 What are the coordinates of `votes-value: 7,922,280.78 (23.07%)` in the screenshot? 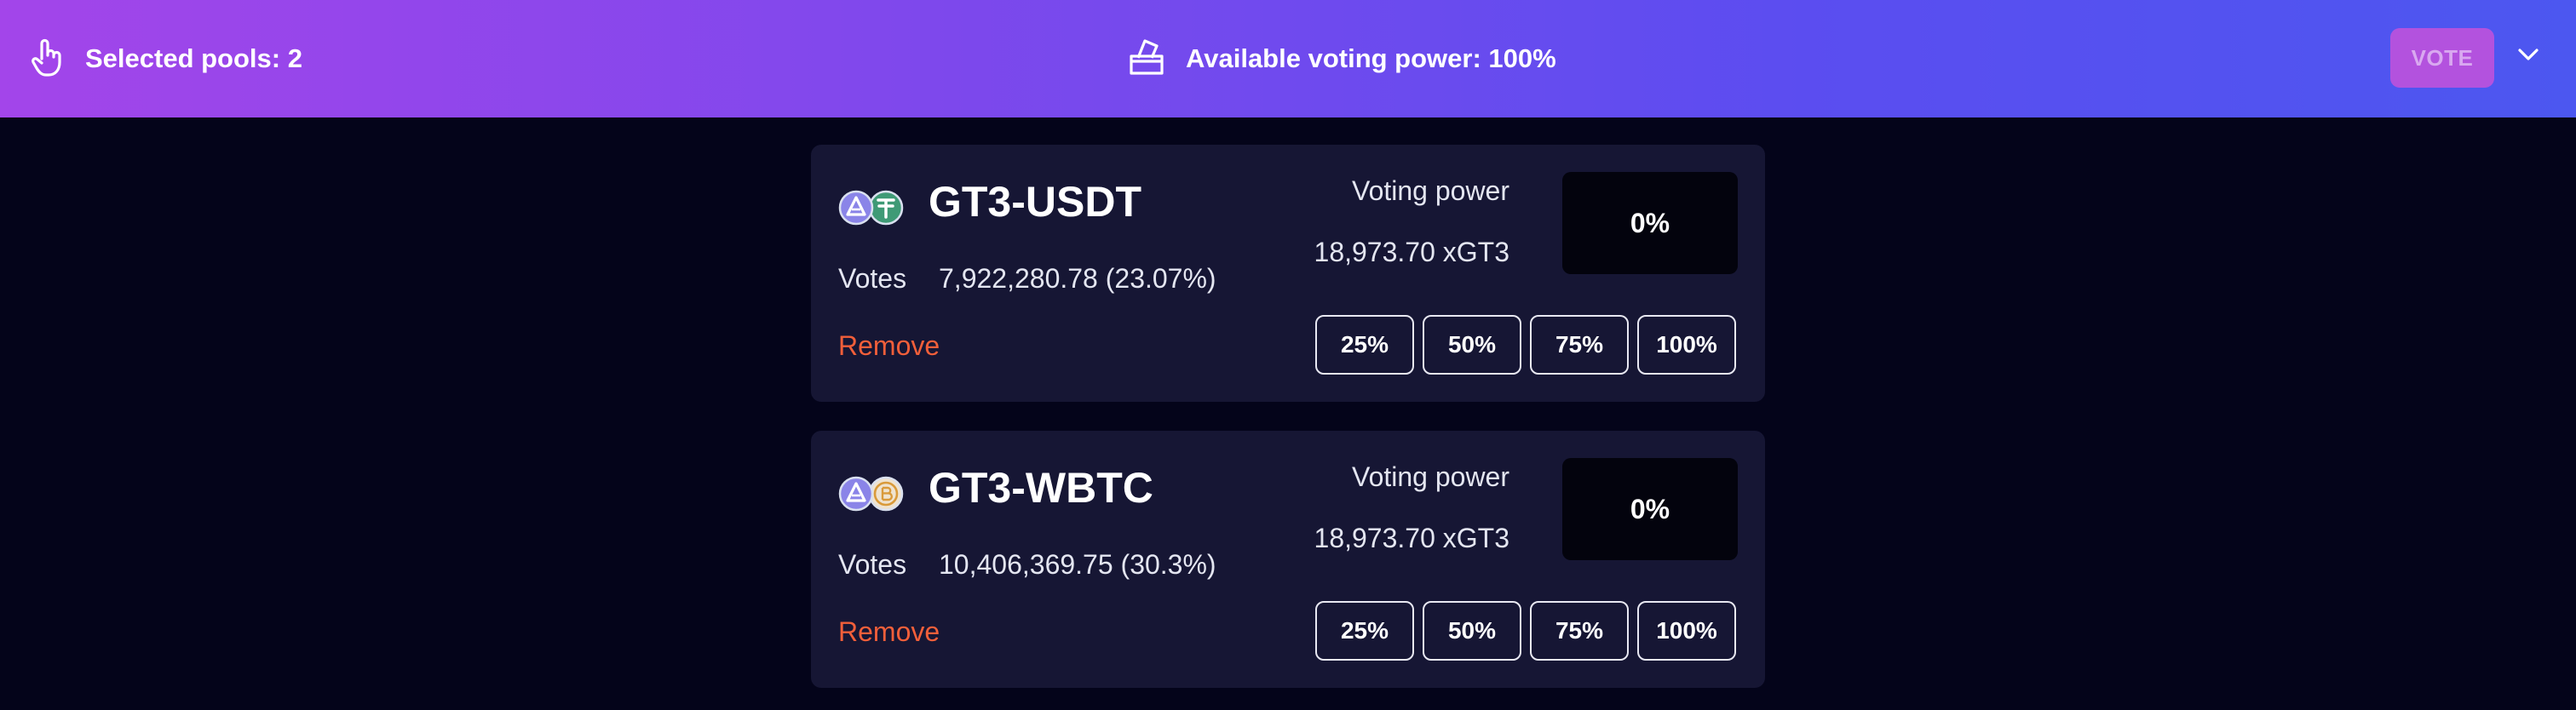 It's located at (1078, 278).